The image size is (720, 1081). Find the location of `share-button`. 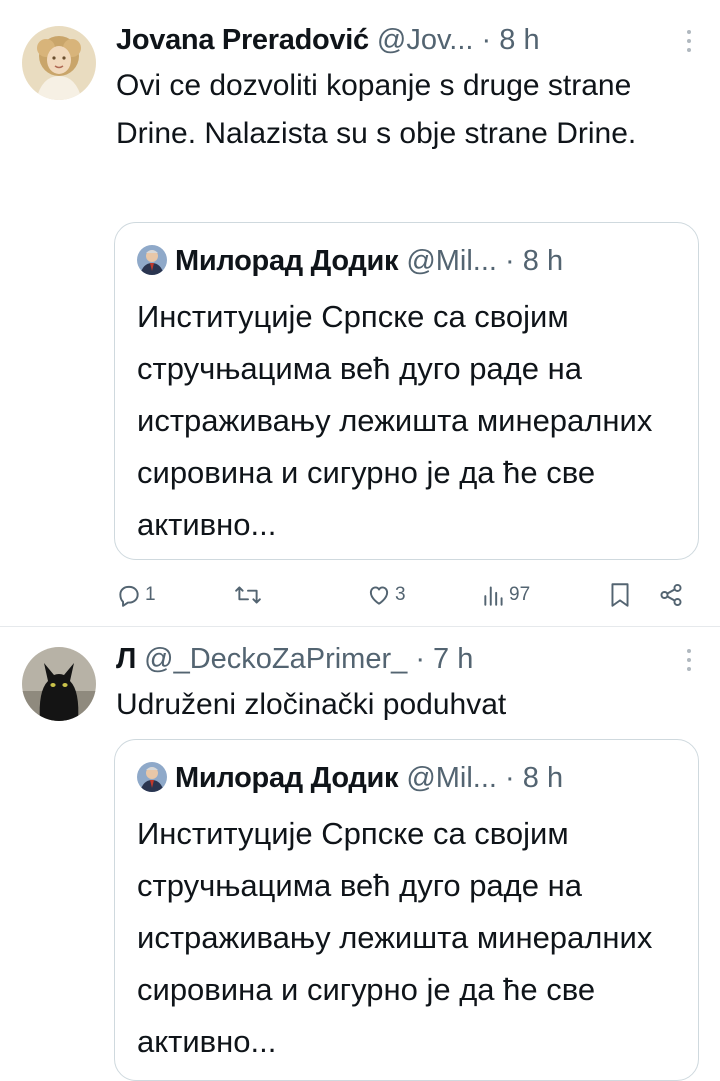

share-button is located at coordinates (671, 595).